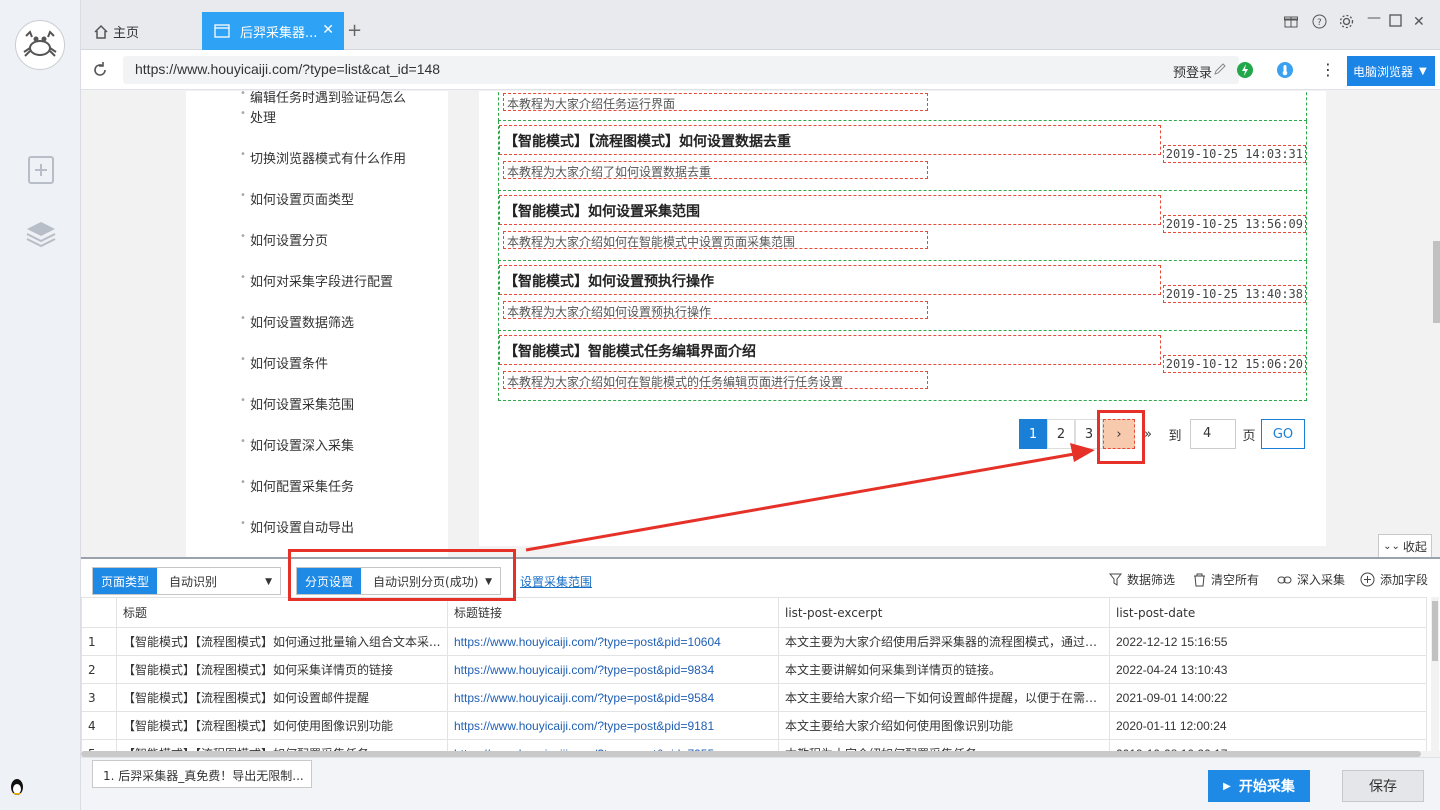  Describe the element at coordinates (284, 362) in the screenshot. I see `sidebar-link: 如何设置条件` at that location.